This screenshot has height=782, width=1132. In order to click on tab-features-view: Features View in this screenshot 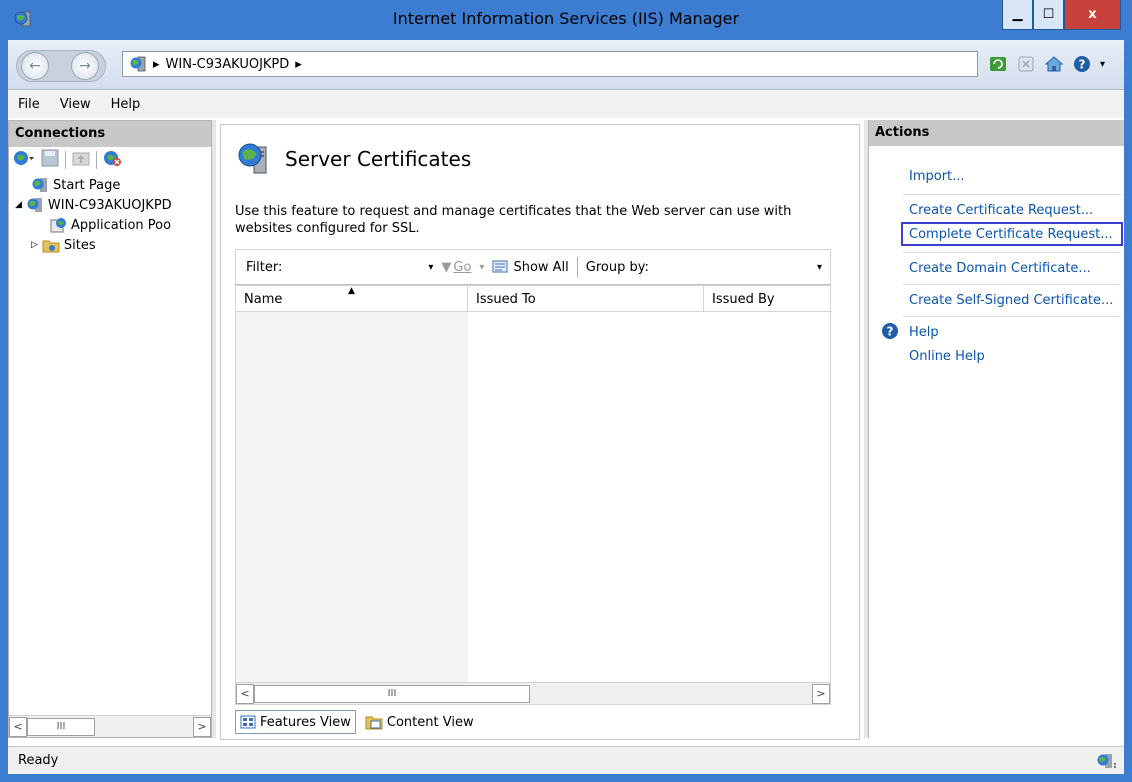, I will do `click(295, 722)`.